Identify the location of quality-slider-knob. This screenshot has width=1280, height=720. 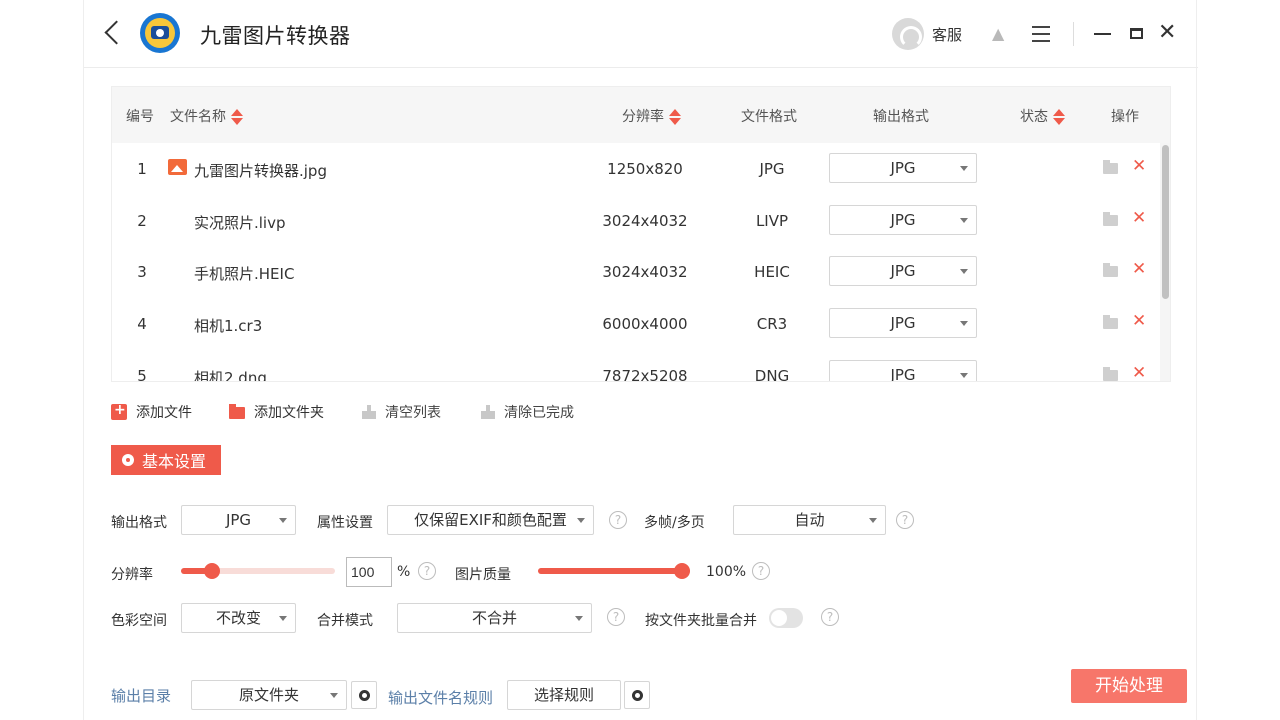
(682, 571).